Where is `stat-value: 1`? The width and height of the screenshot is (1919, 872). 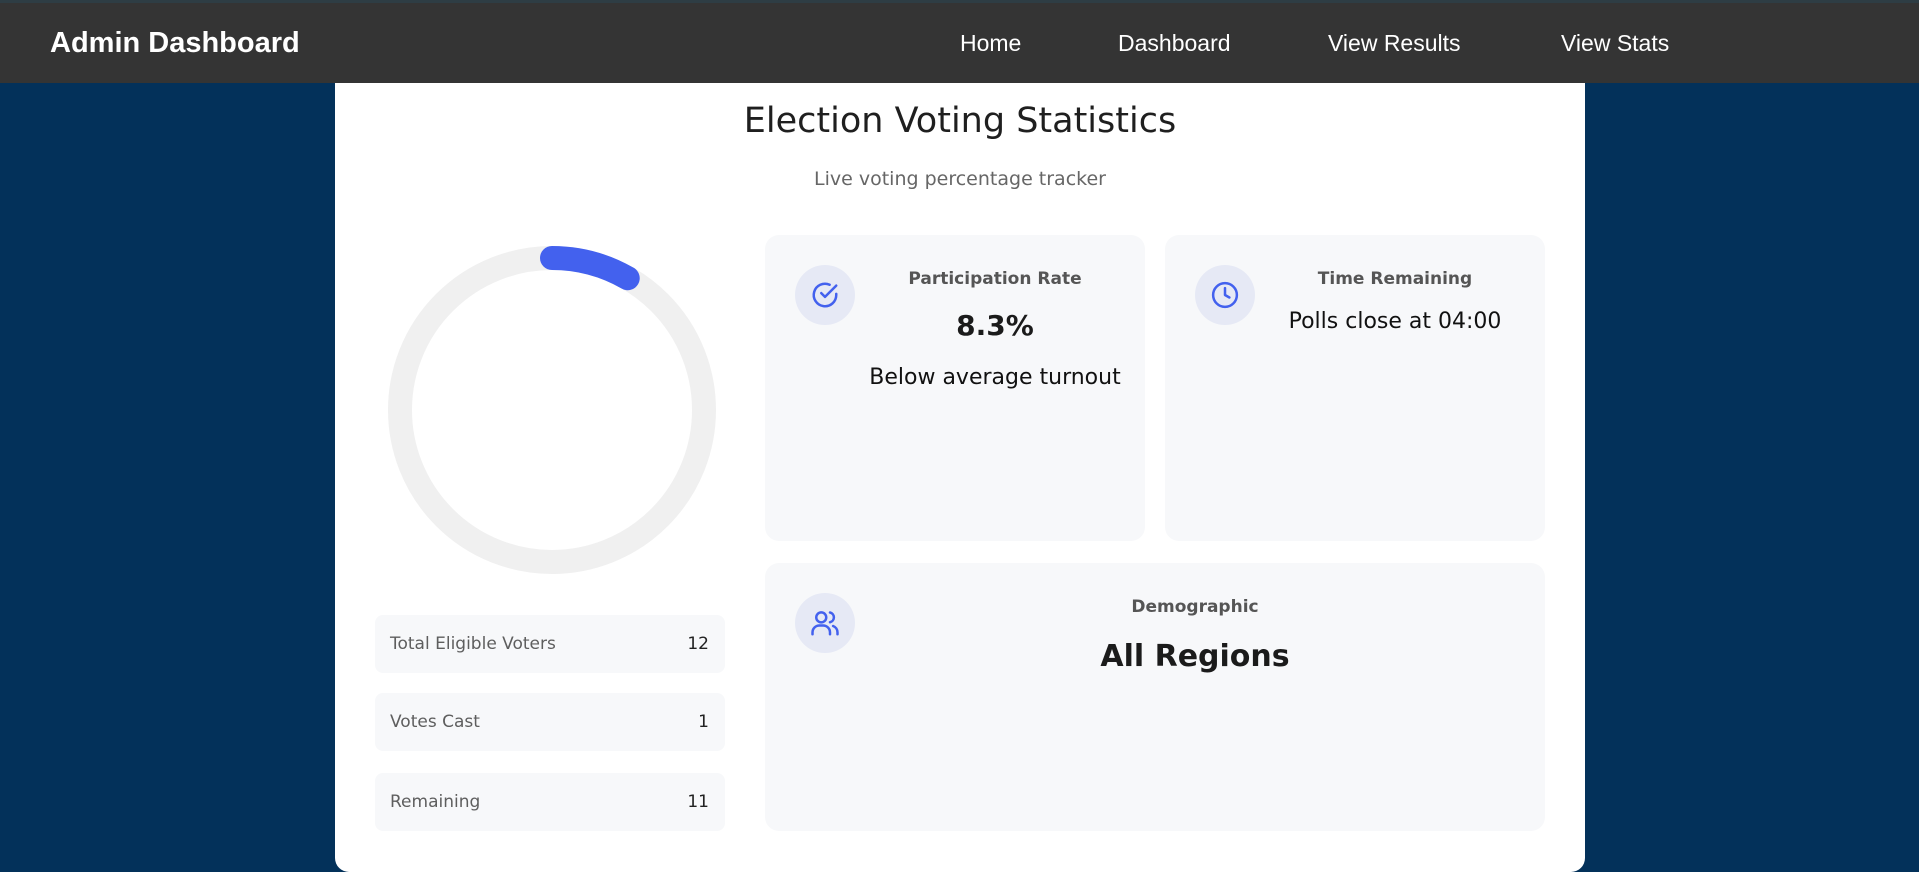 stat-value: 1 is located at coordinates (703, 722).